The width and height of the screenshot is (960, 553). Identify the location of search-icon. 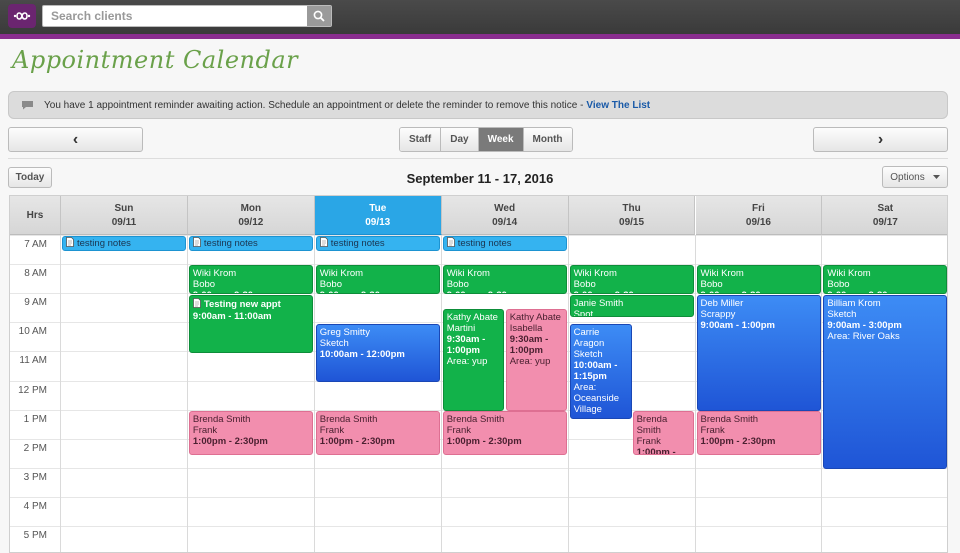
(319, 16).